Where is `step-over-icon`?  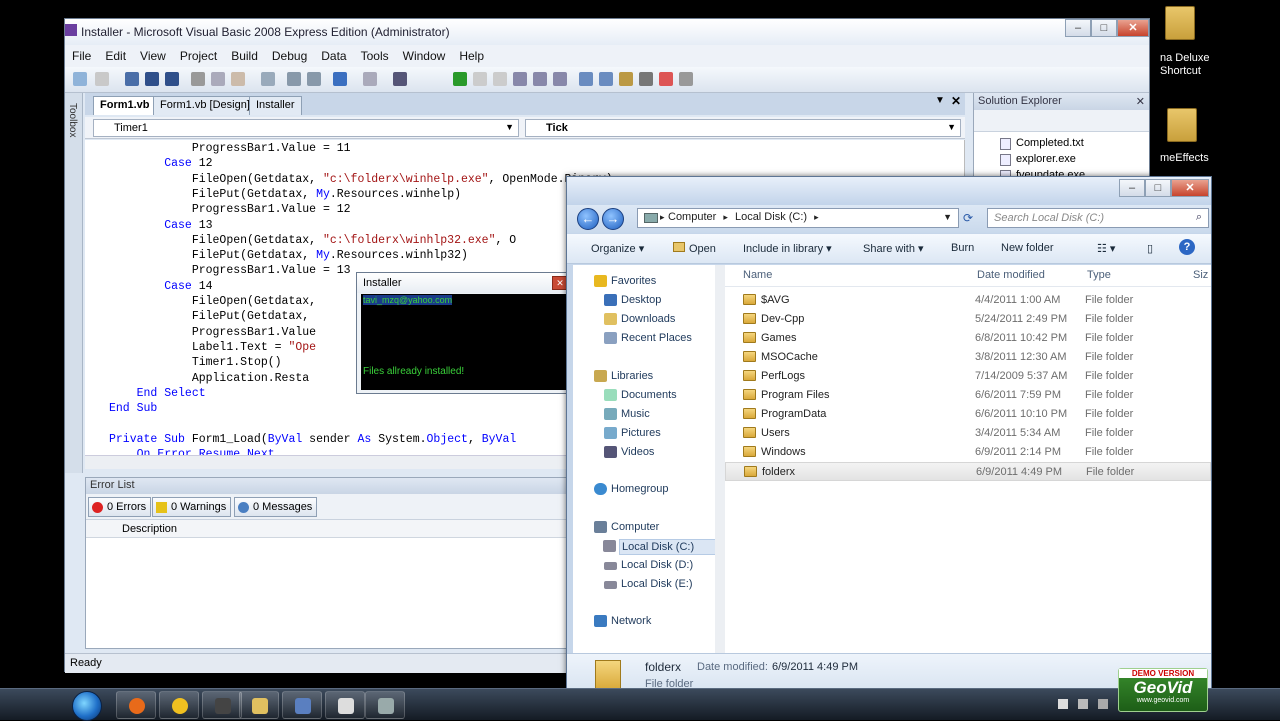 step-over-icon is located at coordinates (540, 79).